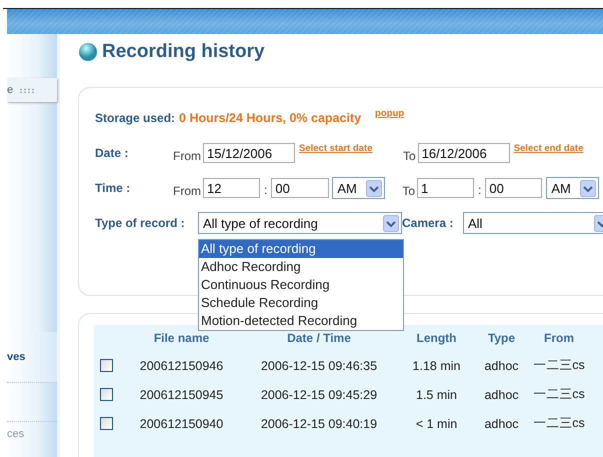 The width and height of the screenshot is (603, 457). What do you see at coordinates (464, 153) in the screenshot?
I see `end-date-field: 16/12/2006` at bounding box center [464, 153].